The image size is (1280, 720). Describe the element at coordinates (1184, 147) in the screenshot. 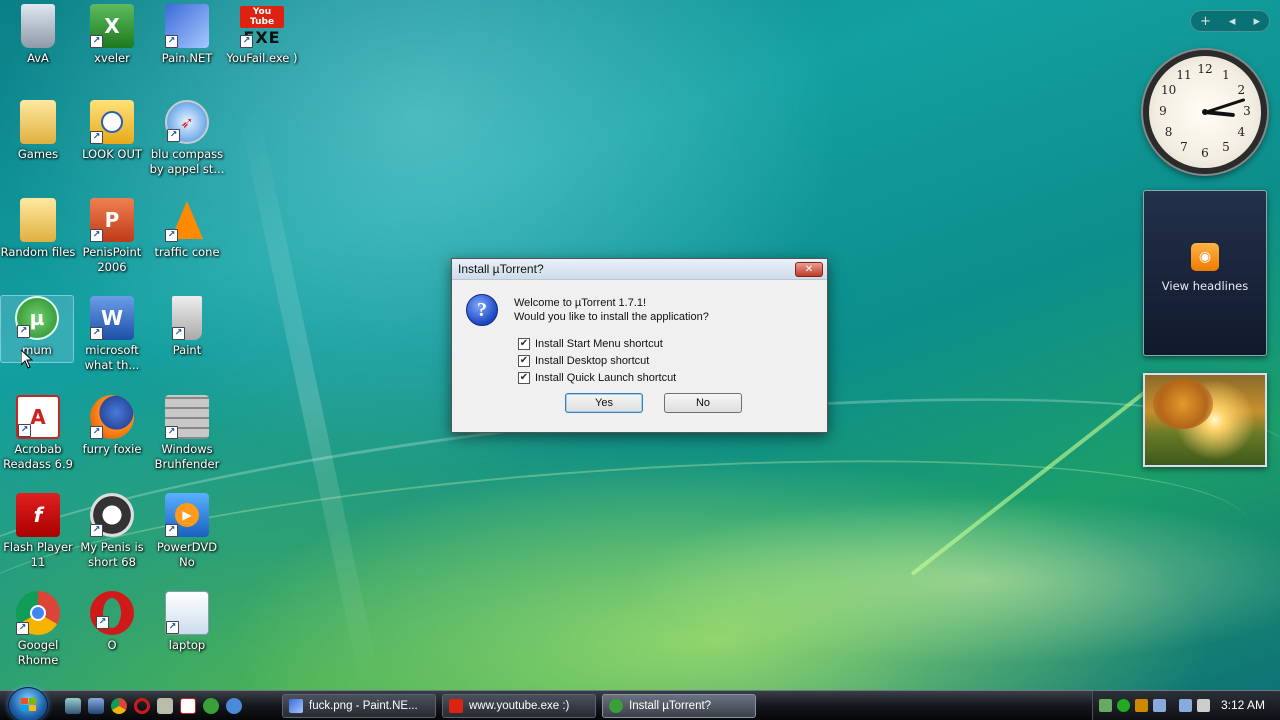

I see `clock-number: 7` at that location.